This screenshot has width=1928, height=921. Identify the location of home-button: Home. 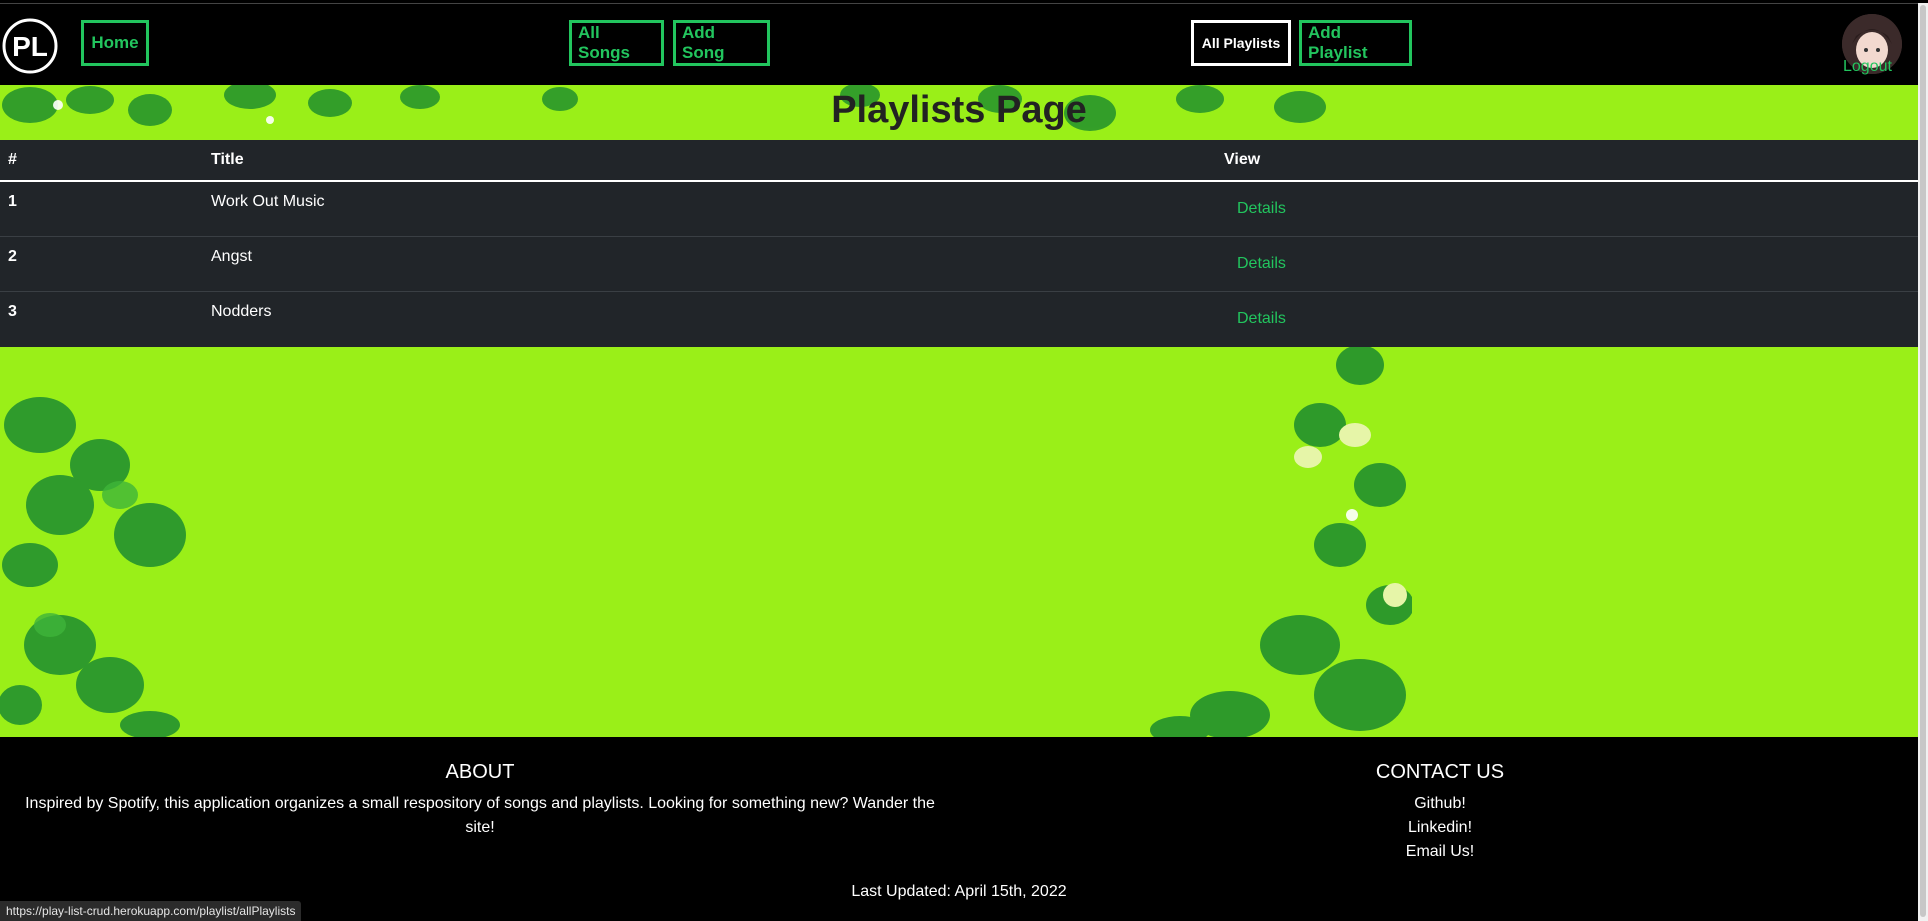
(115, 43).